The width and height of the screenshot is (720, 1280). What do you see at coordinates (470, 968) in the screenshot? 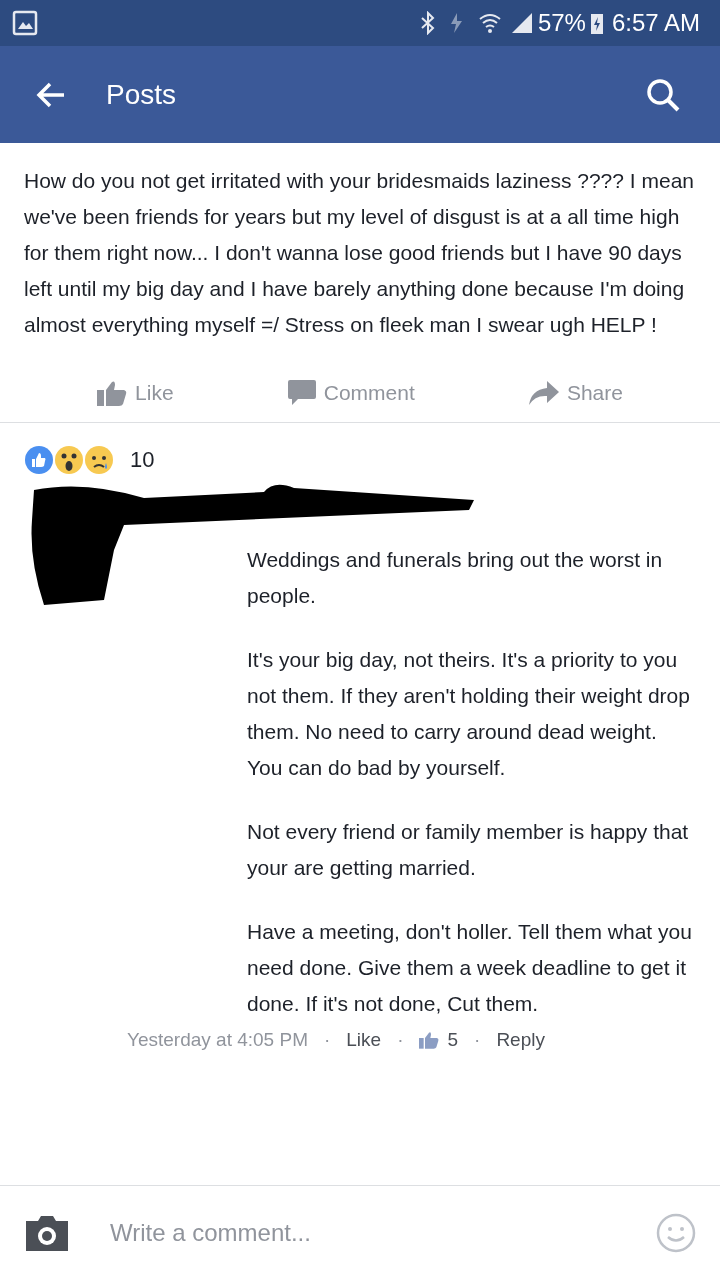
I see `comment-paragraph: Have a meeting, don't holler. Tell them what you need done. Give them a week deadline to get it done. If it's not done, Cut them.` at bounding box center [470, 968].